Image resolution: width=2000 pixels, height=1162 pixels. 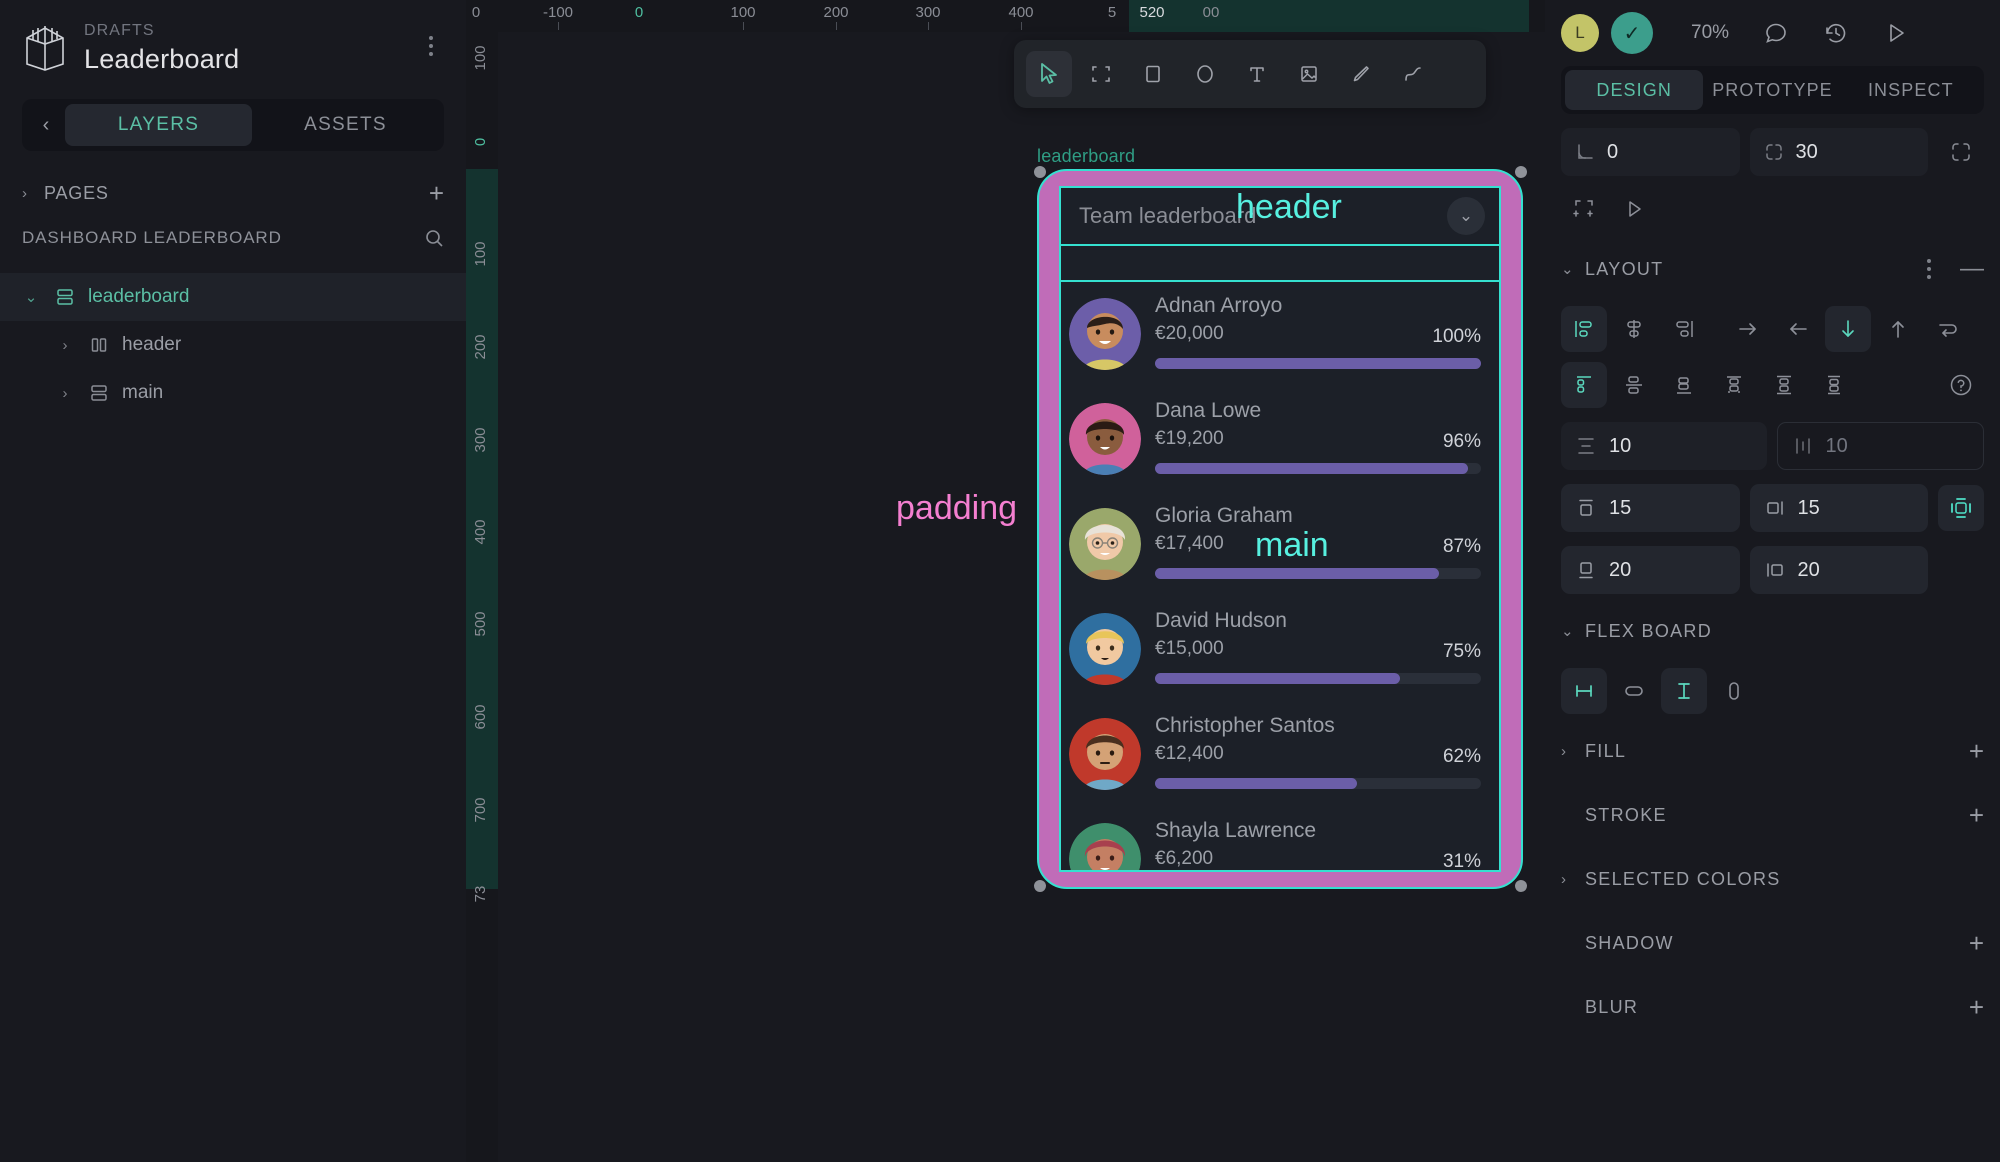 What do you see at coordinates (1318, 331) in the screenshot?
I see `list-item-body: Adnan Arroyo €20,000 100%` at bounding box center [1318, 331].